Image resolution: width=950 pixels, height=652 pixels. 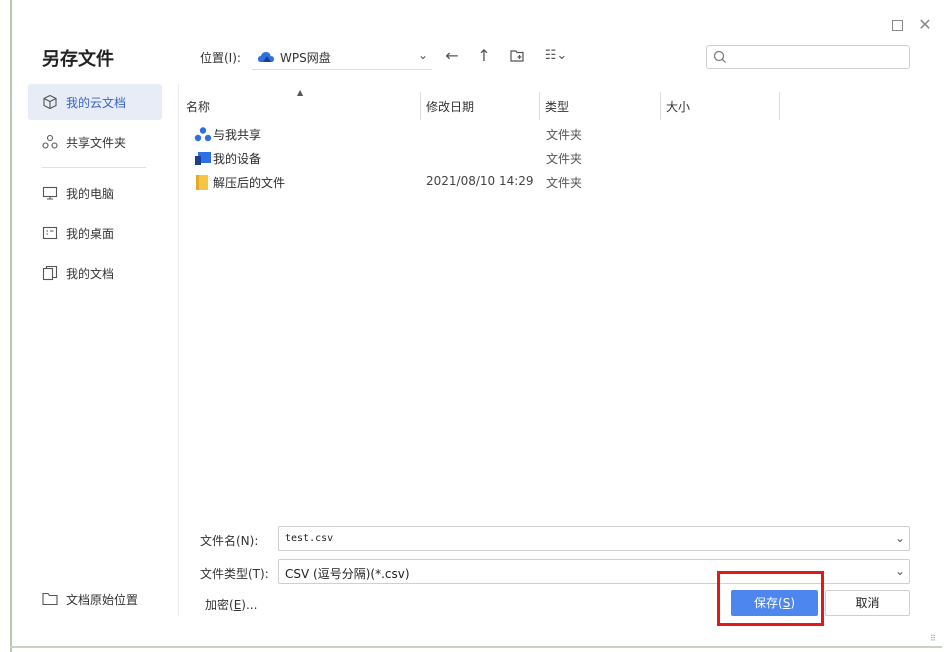 I want to click on location-label: 位置(I):, so click(x=220, y=58).